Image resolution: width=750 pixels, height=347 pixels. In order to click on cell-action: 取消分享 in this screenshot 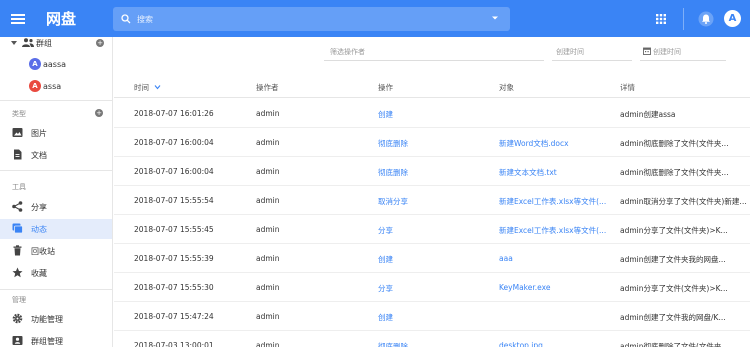, I will do `click(433, 201)`.